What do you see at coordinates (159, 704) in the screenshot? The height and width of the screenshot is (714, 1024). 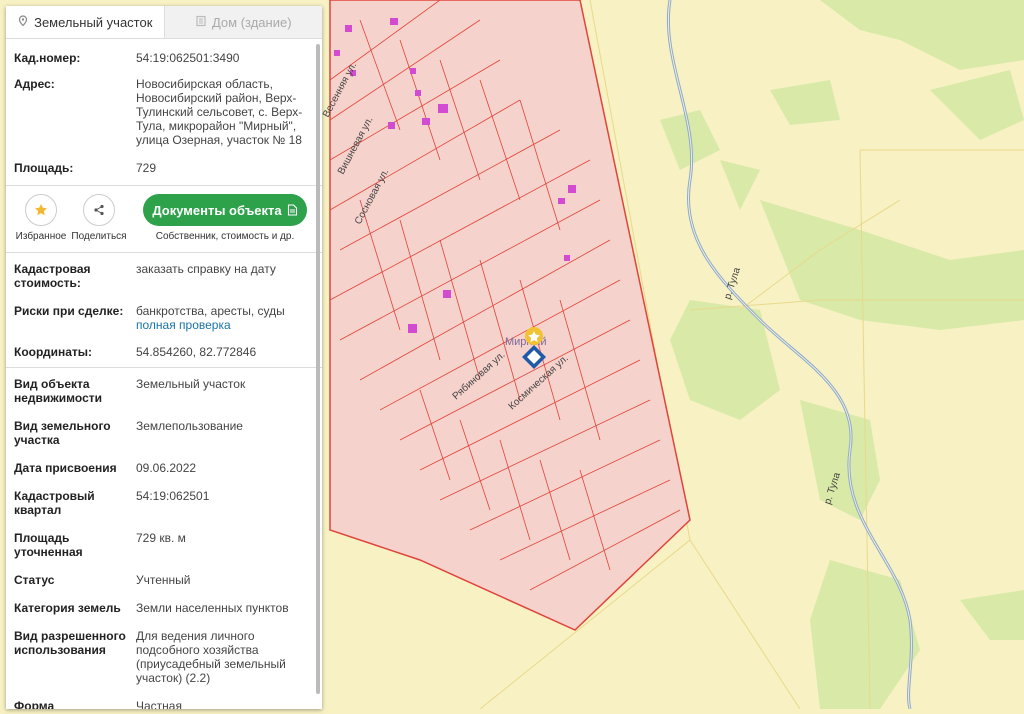 I see `prop-value: Частная` at bounding box center [159, 704].